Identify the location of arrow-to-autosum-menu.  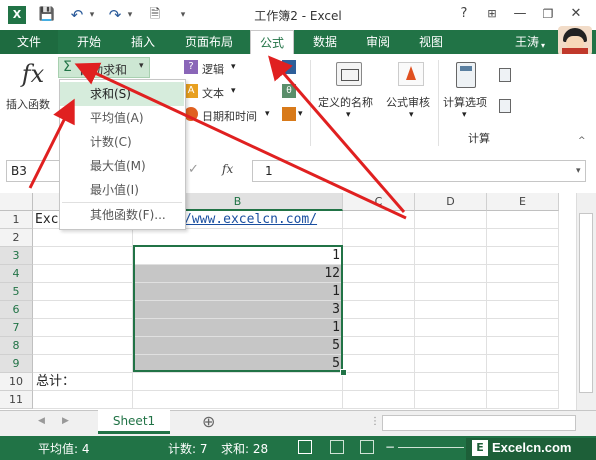
(51, 143).